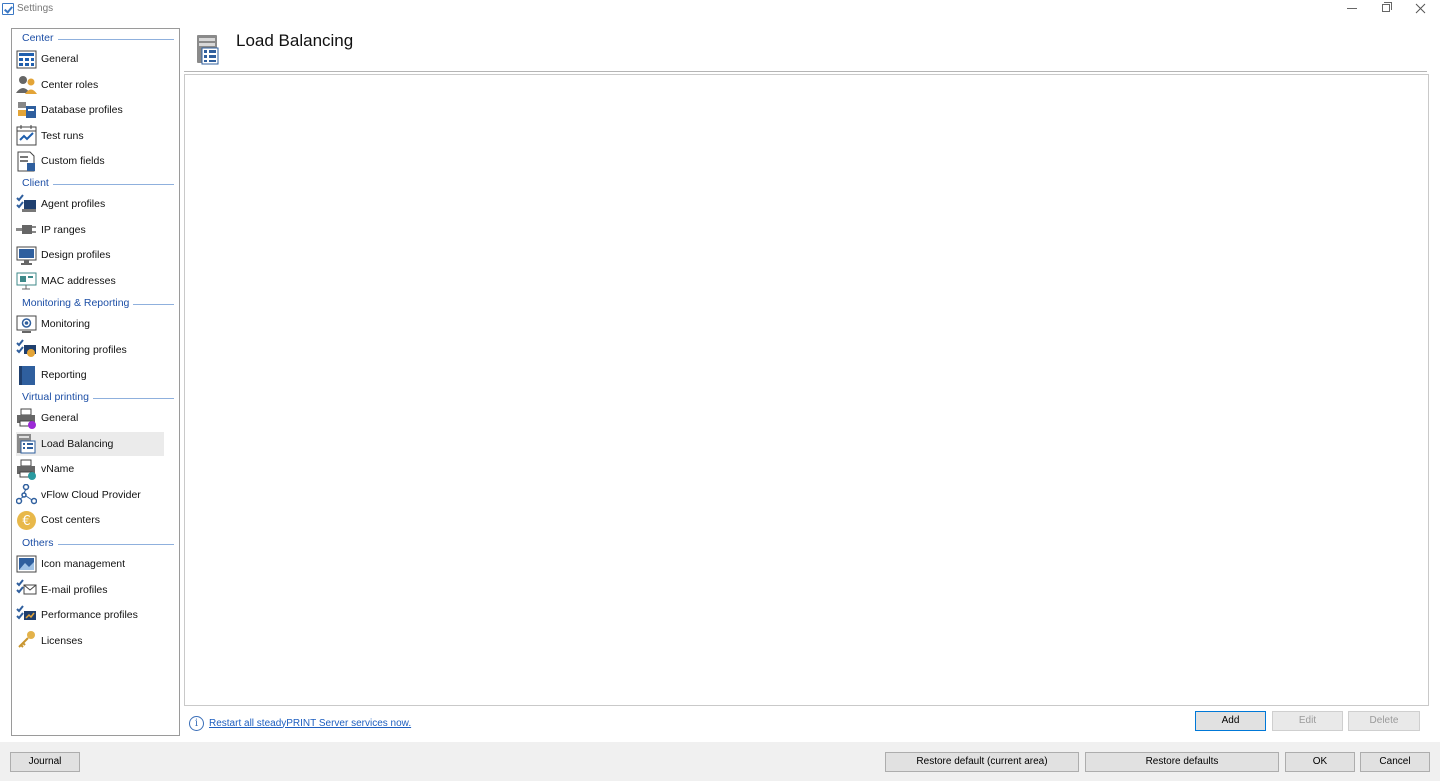  Describe the element at coordinates (83, 564) in the screenshot. I see `sidebar-item-label: Icon management` at that location.